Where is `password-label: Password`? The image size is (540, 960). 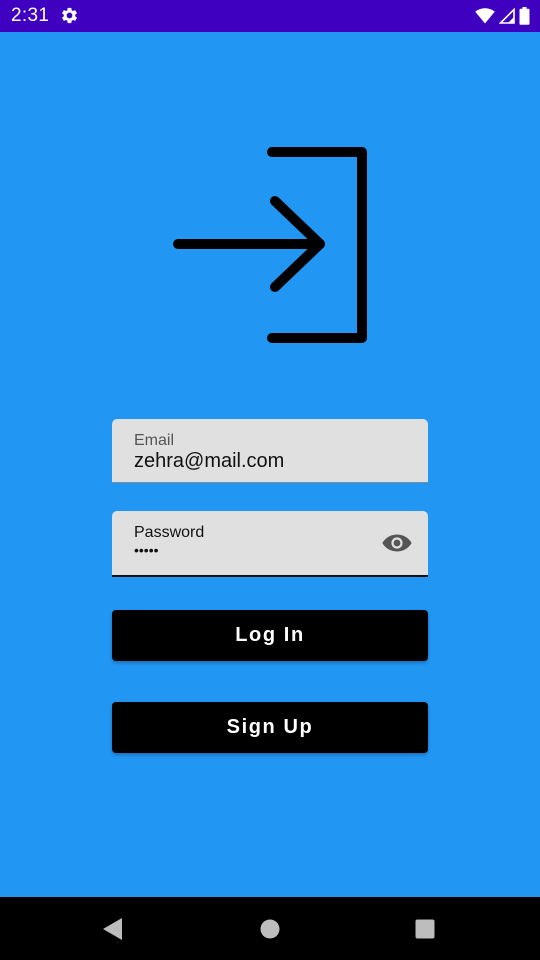 password-label: Password is located at coordinates (169, 532).